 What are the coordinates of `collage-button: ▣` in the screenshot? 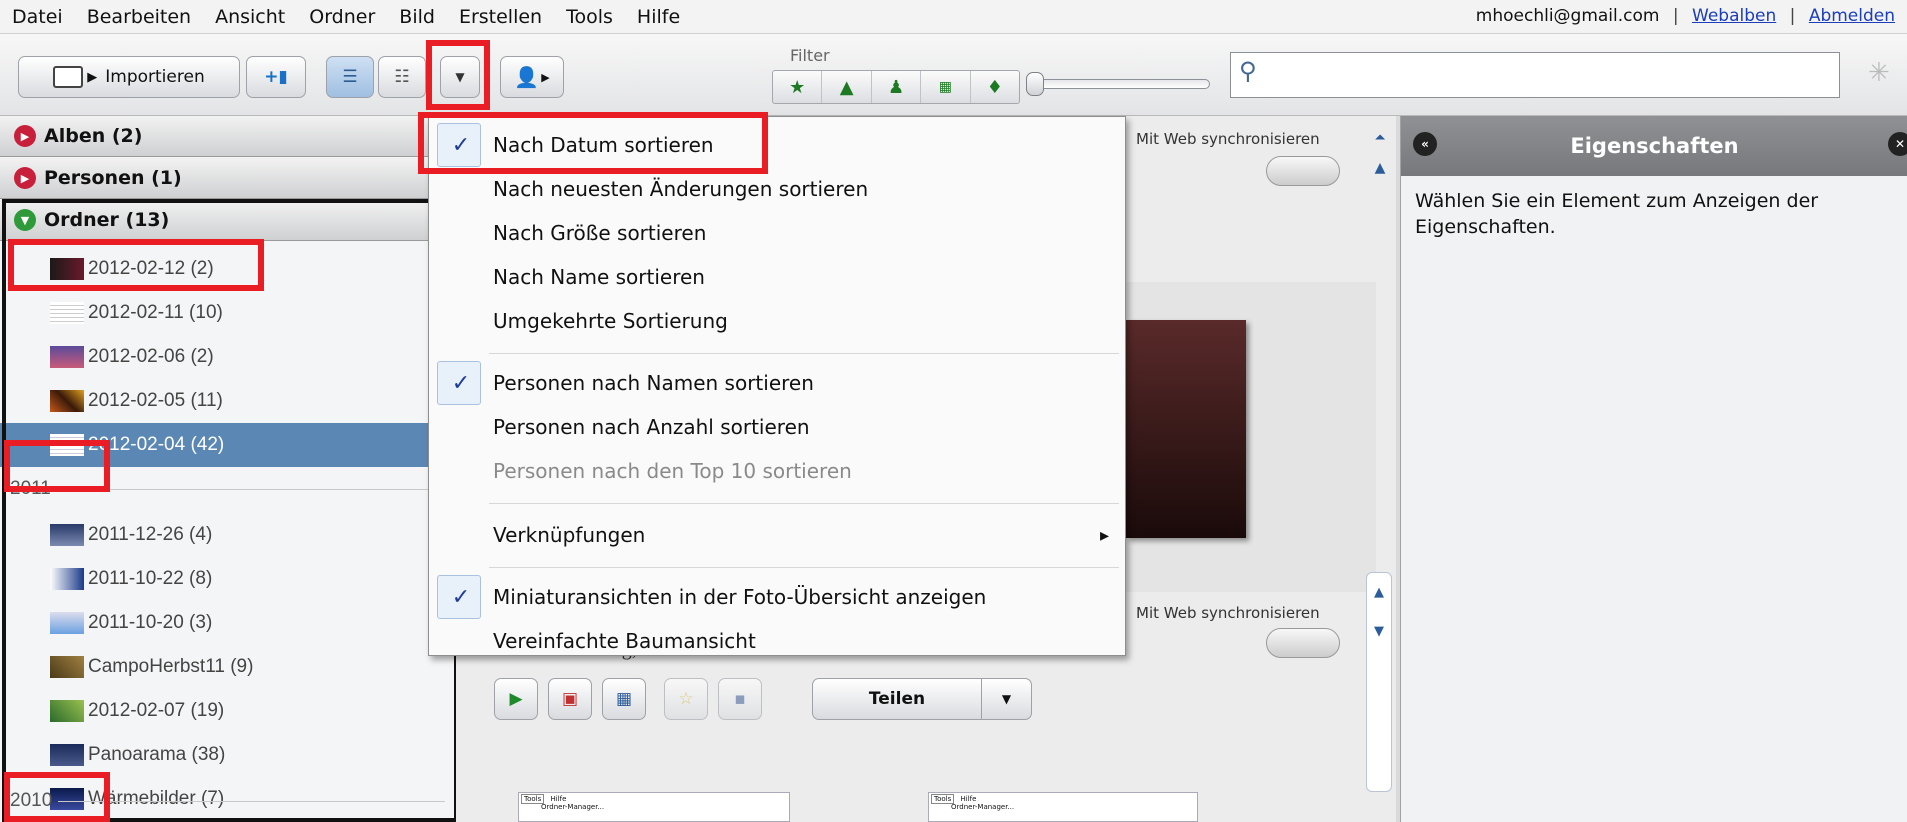 It's located at (570, 699).